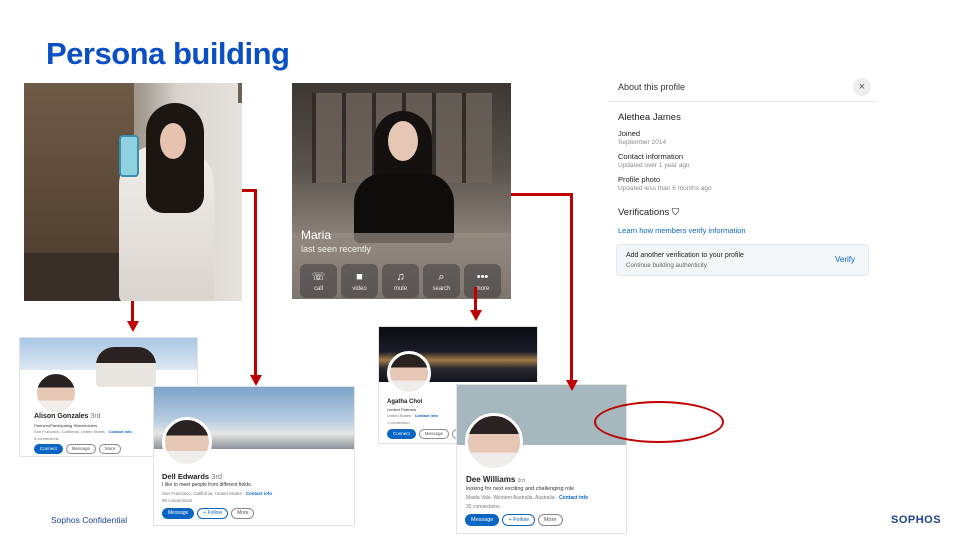 The image size is (960, 540). Describe the element at coordinates (682, 230) in the screenshot. I see `learn-verify-link: Learn how members verify information` at that location.